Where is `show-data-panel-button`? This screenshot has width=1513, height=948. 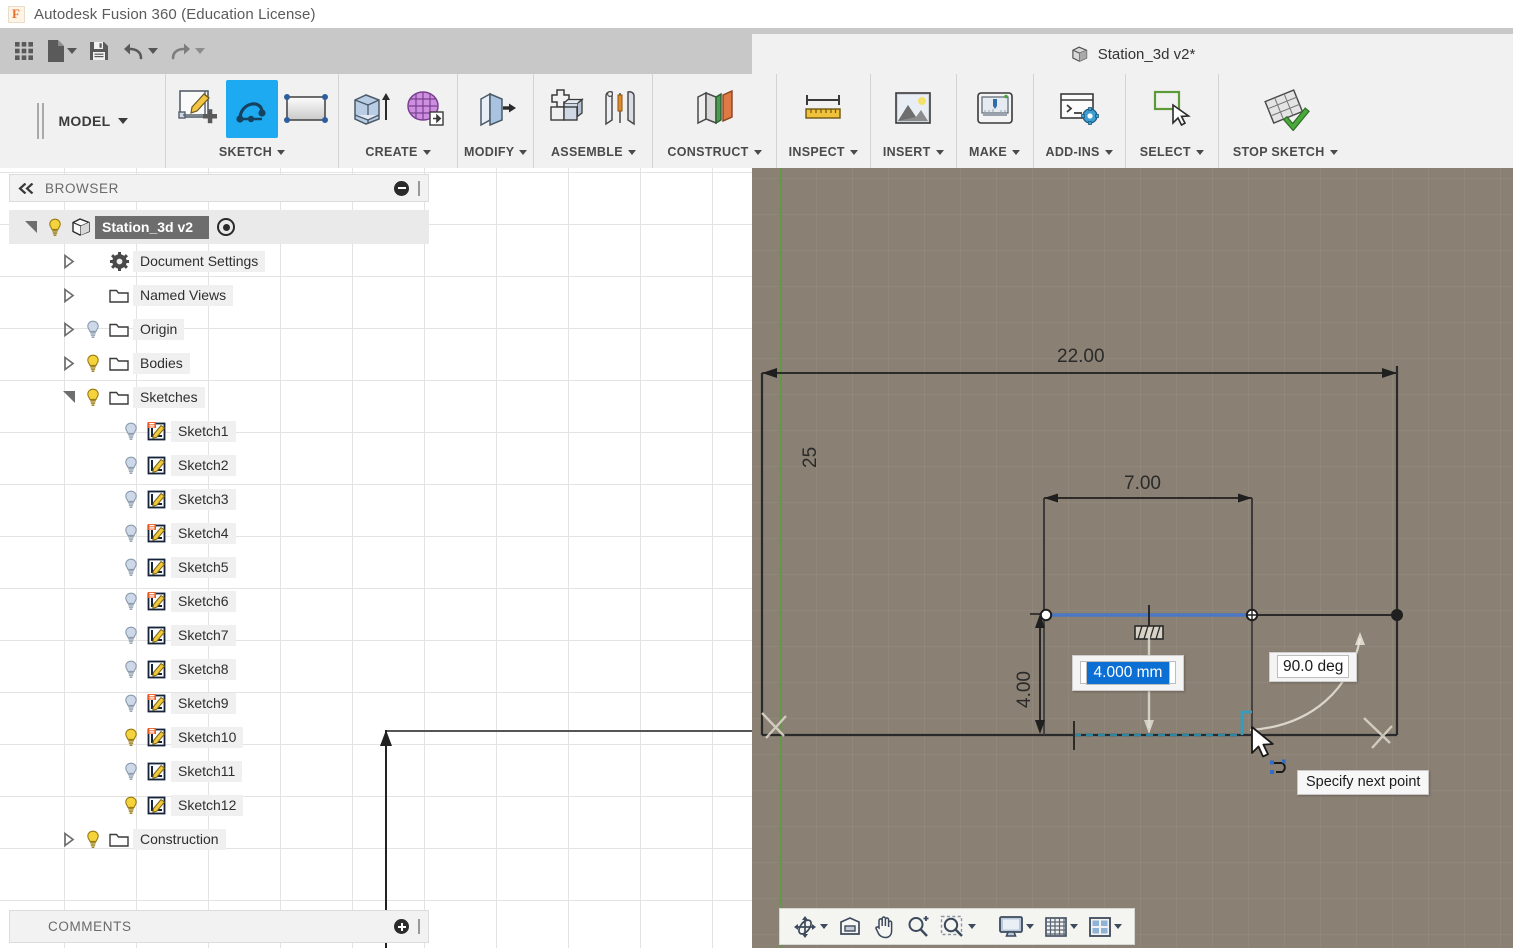
show-data-panel-button is located at coordinates (24, 51).